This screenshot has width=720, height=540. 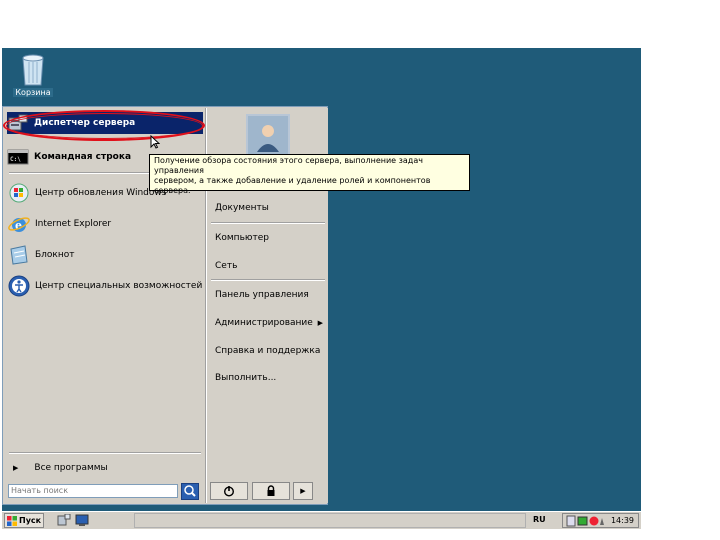 I want to click on taskbar: Пуск RU 14:39, so click(x=321, y=520).